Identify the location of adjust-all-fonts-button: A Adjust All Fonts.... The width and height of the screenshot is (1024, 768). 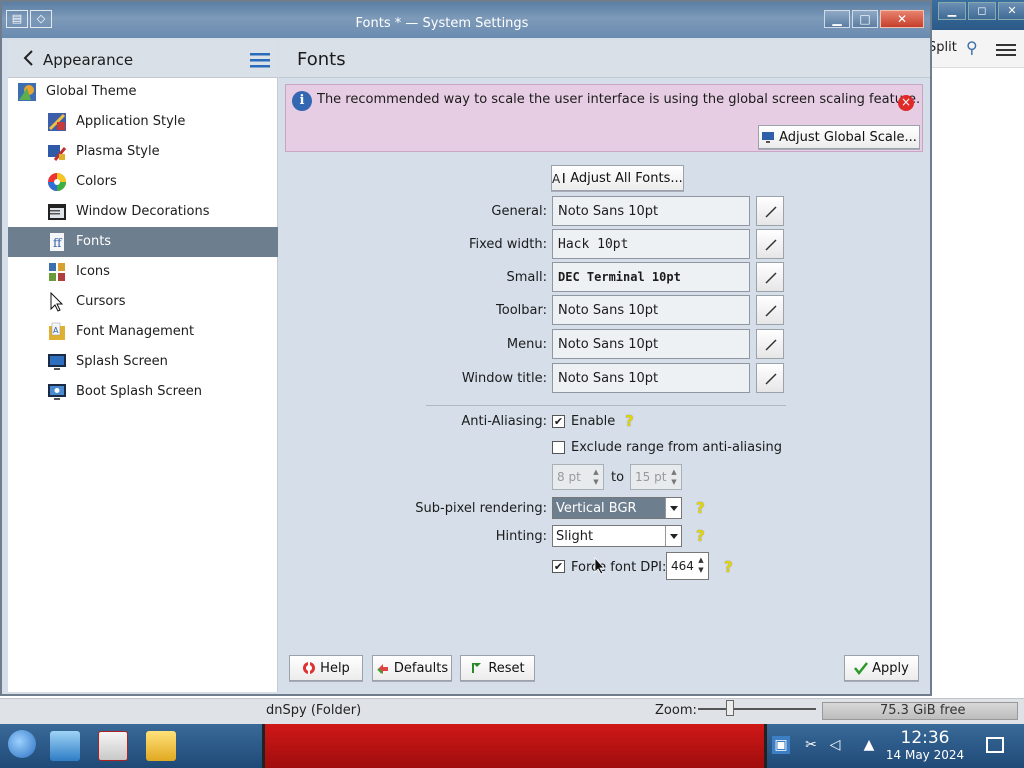
(617, 178).